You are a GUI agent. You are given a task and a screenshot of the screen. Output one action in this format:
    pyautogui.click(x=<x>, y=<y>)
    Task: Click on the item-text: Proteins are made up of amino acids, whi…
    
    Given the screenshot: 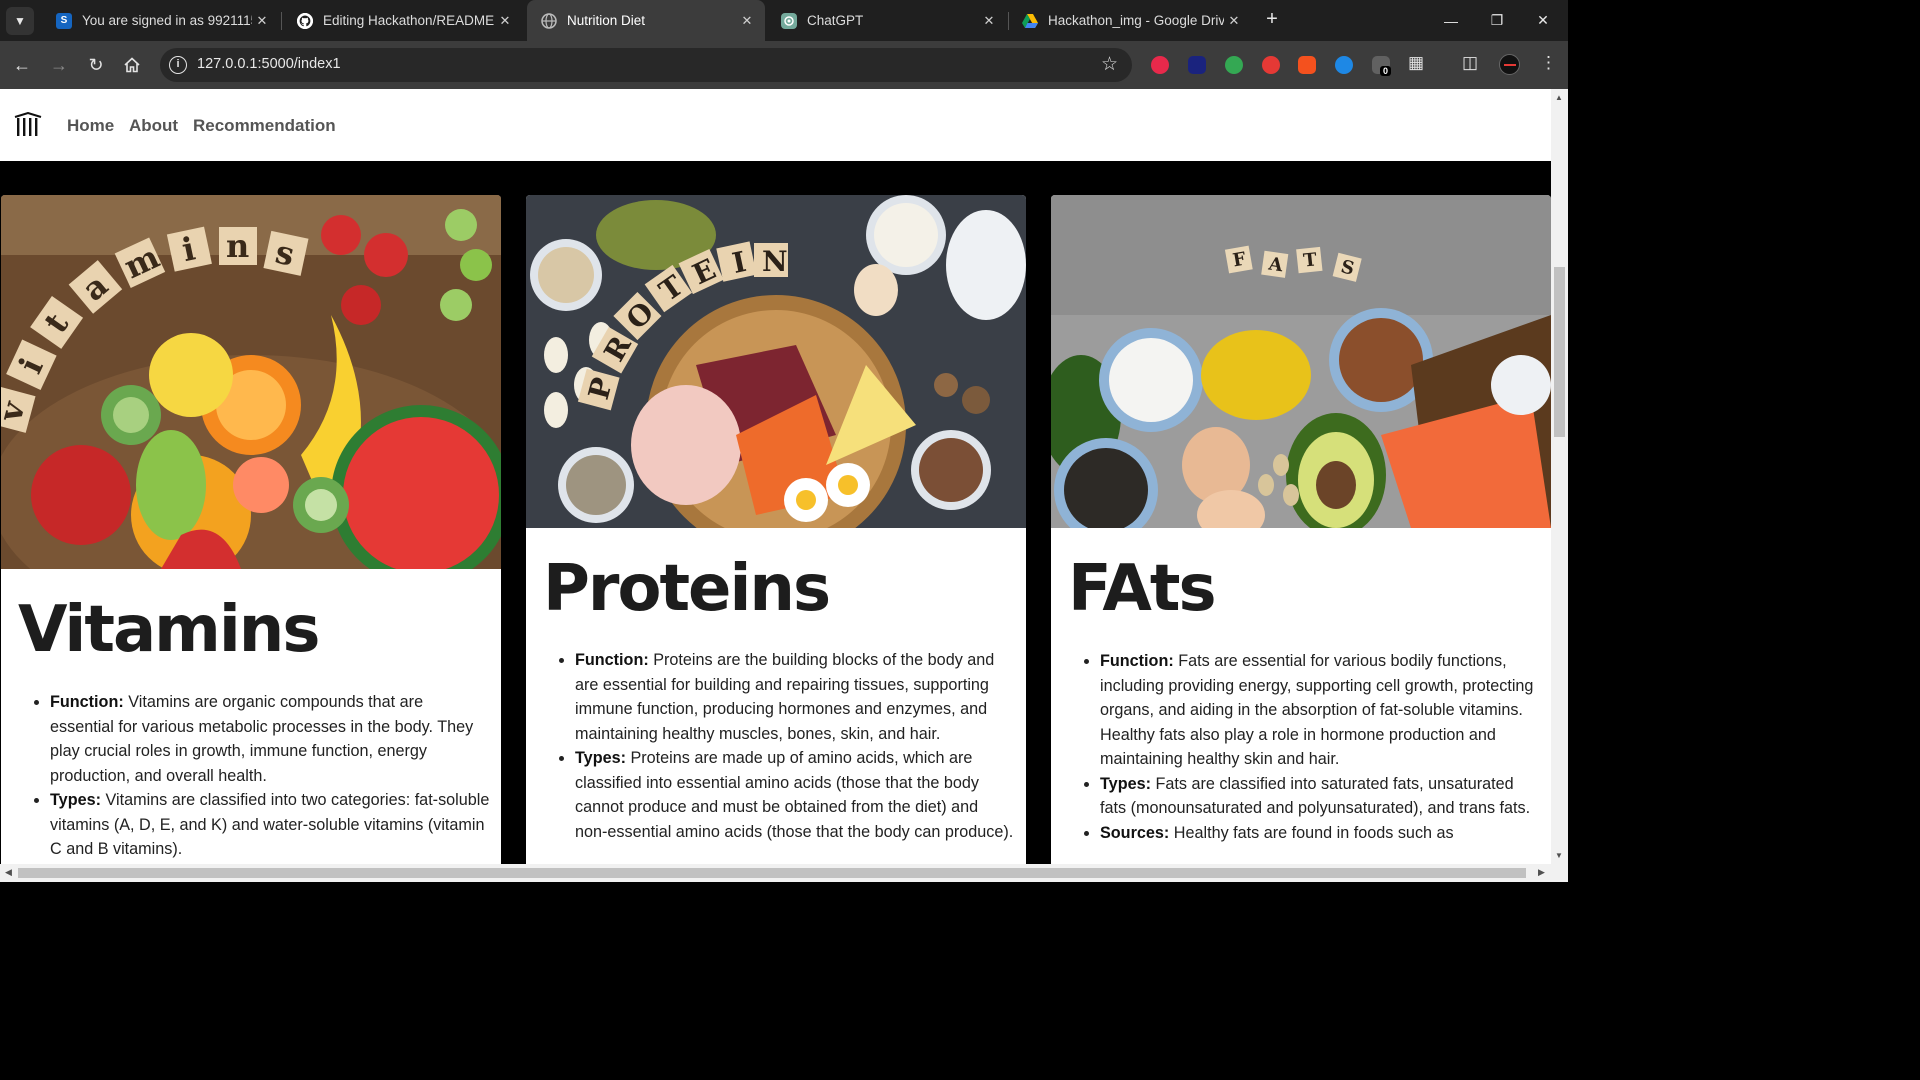 What is the action you would take?
    pyautogui.click(x=794, y=795)
    